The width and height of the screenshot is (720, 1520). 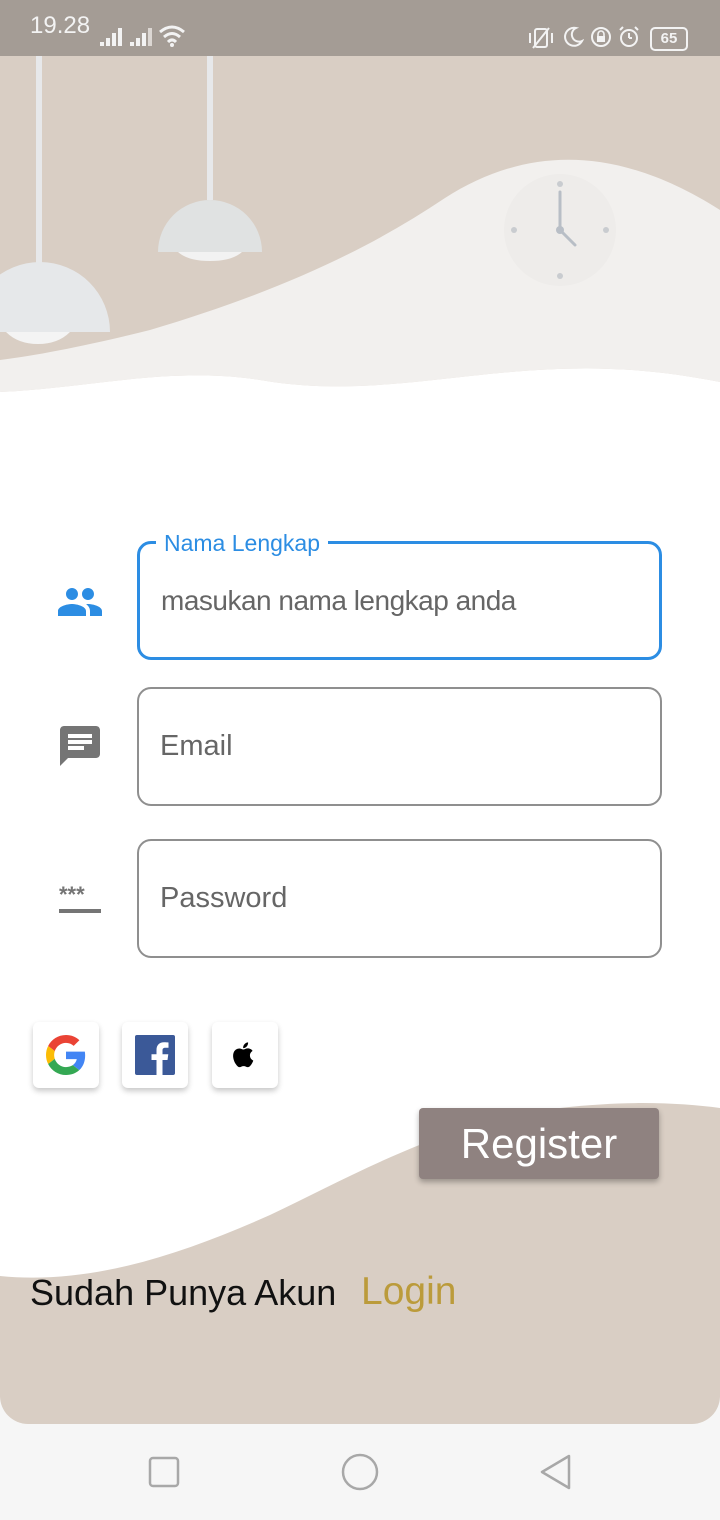 I want to click on wifi-icon, so click(x=172, y=36).